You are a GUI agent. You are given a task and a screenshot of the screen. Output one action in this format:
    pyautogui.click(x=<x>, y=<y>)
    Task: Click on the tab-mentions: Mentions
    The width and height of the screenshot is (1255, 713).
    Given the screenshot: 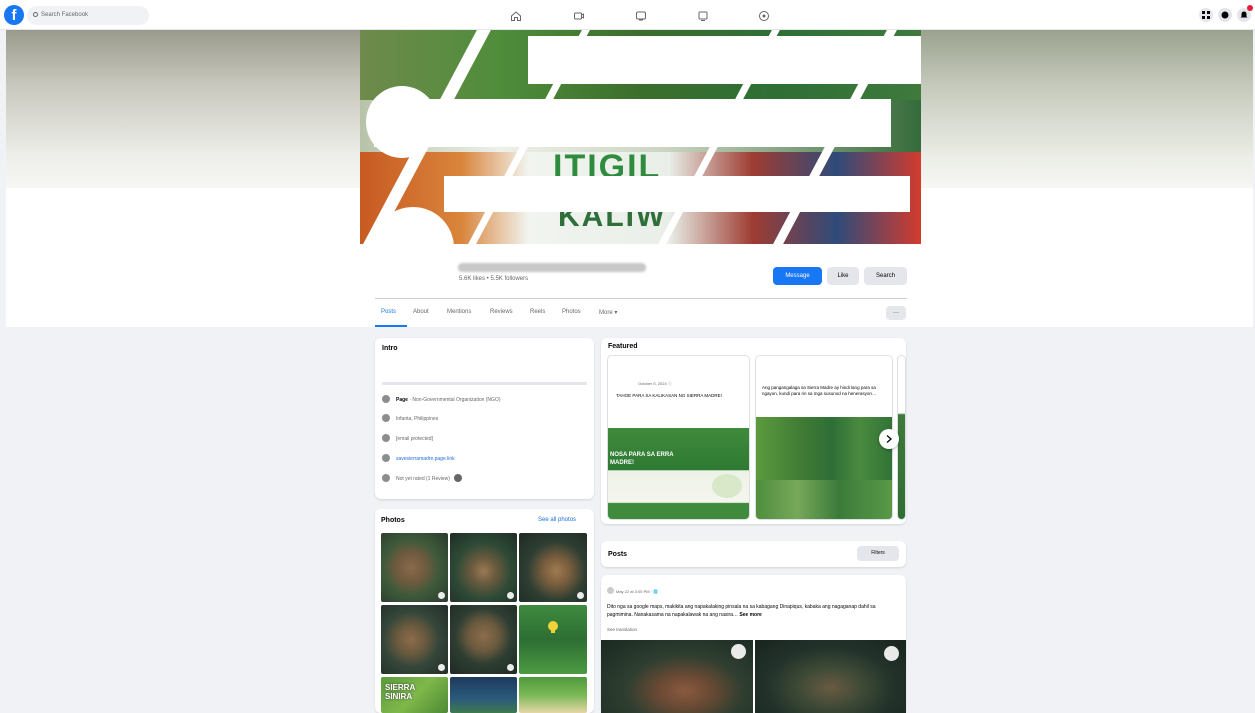 What is the action you would take?
    pyautogui.click(x=459, y=312)
    